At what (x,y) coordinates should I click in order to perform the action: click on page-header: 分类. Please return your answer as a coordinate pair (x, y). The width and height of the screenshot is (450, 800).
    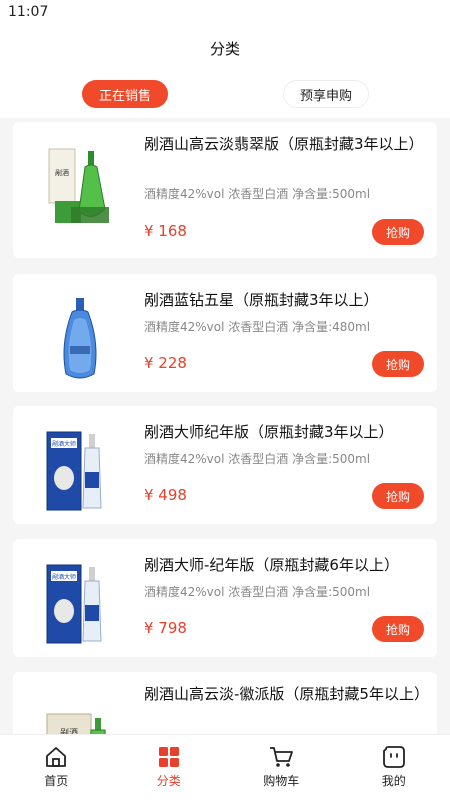
    Looking at the image, I should click on (225, 48).